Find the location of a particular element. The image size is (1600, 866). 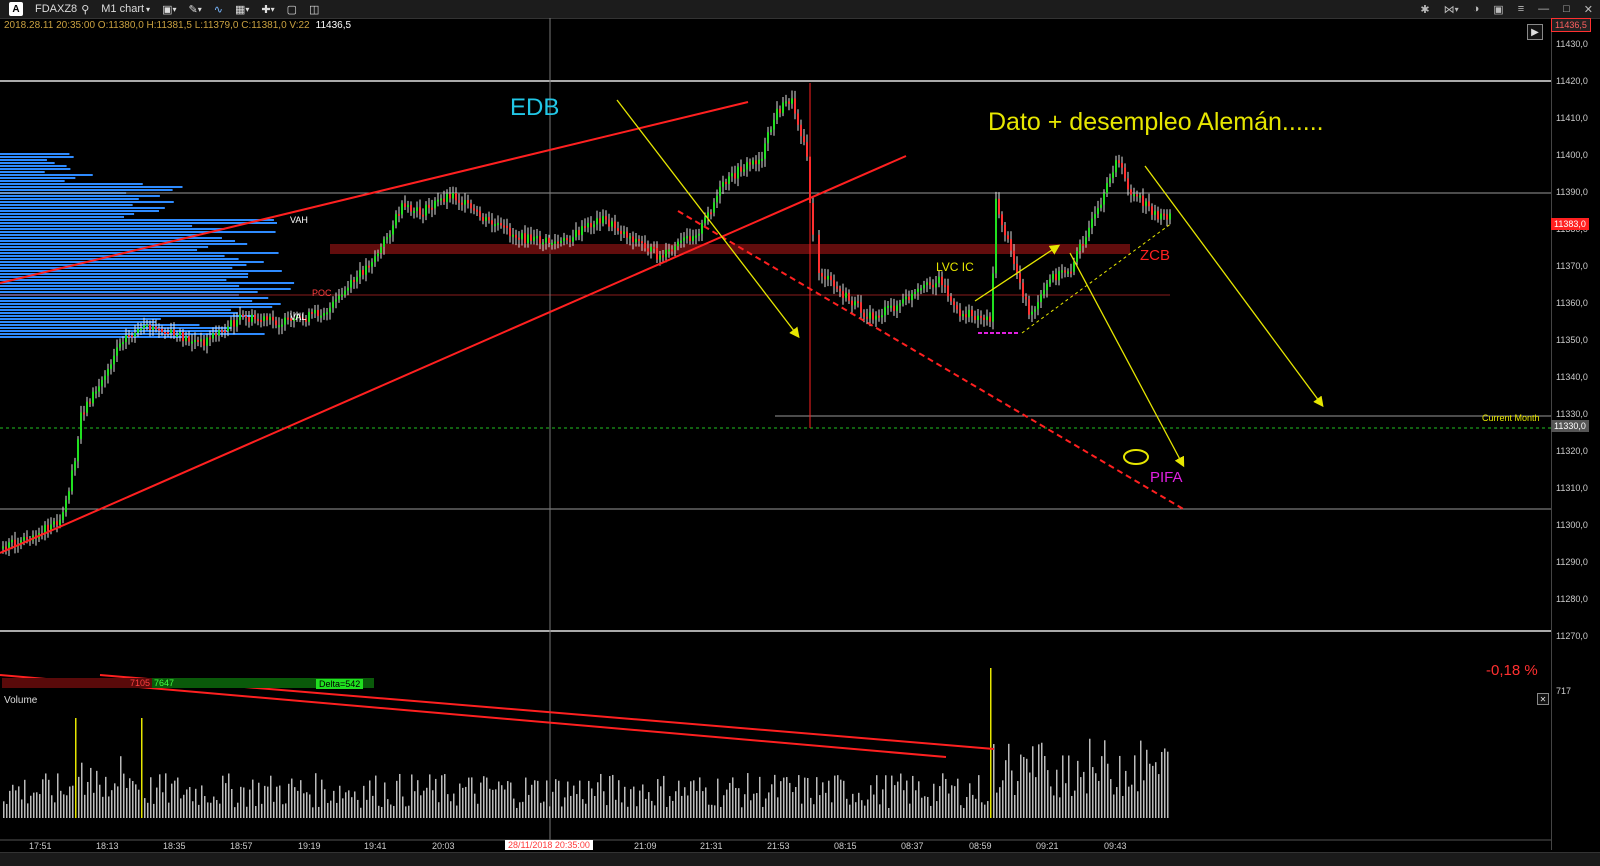

time-axis-label: 19:19 is located at coordinates (309, 846).